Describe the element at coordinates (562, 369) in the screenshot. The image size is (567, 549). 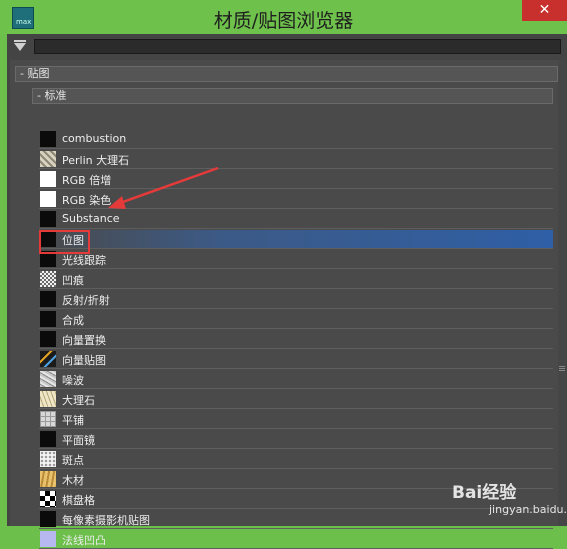
I see `scrollbar-grip` at that location.